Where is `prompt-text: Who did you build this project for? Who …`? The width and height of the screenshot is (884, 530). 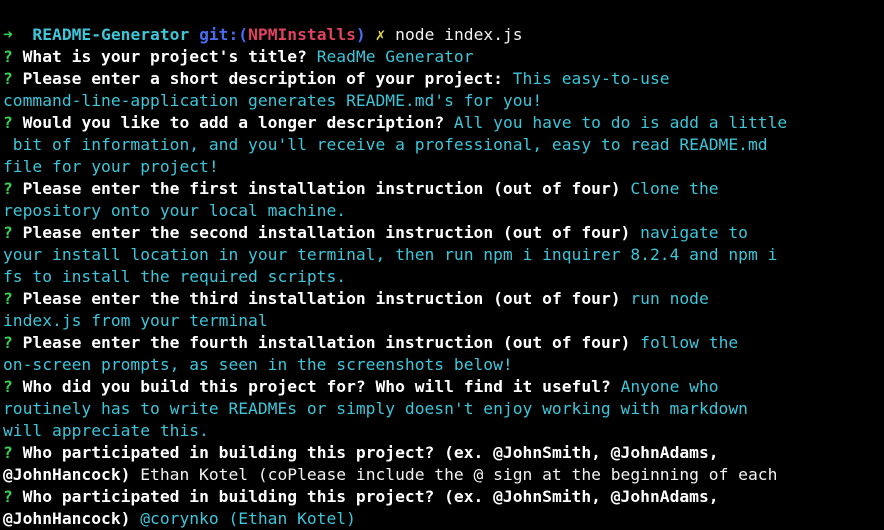
prompt-text: Who did you build this project for? Who … is located at coordinates (316, 386).